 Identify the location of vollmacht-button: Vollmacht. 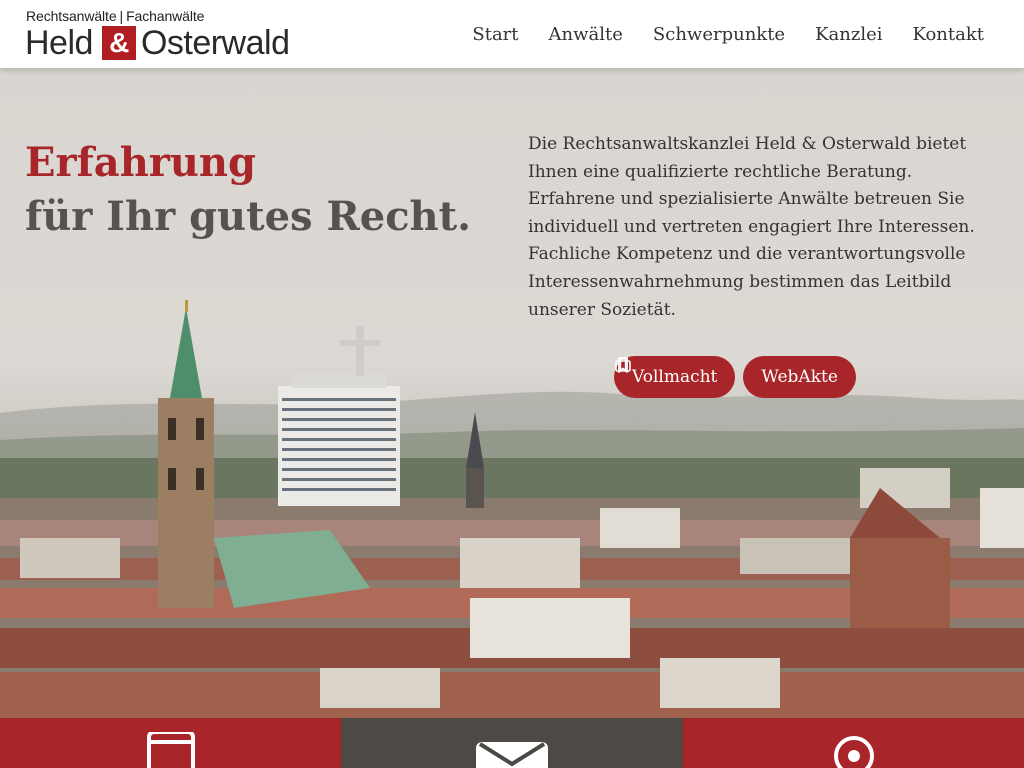
(675, 377).